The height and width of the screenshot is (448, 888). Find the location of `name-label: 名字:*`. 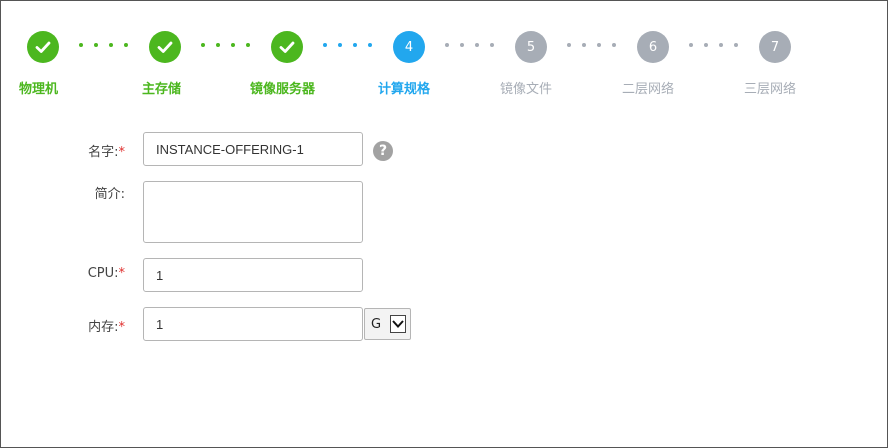

name-label: 名字:* is located at coordinates (93, 150).